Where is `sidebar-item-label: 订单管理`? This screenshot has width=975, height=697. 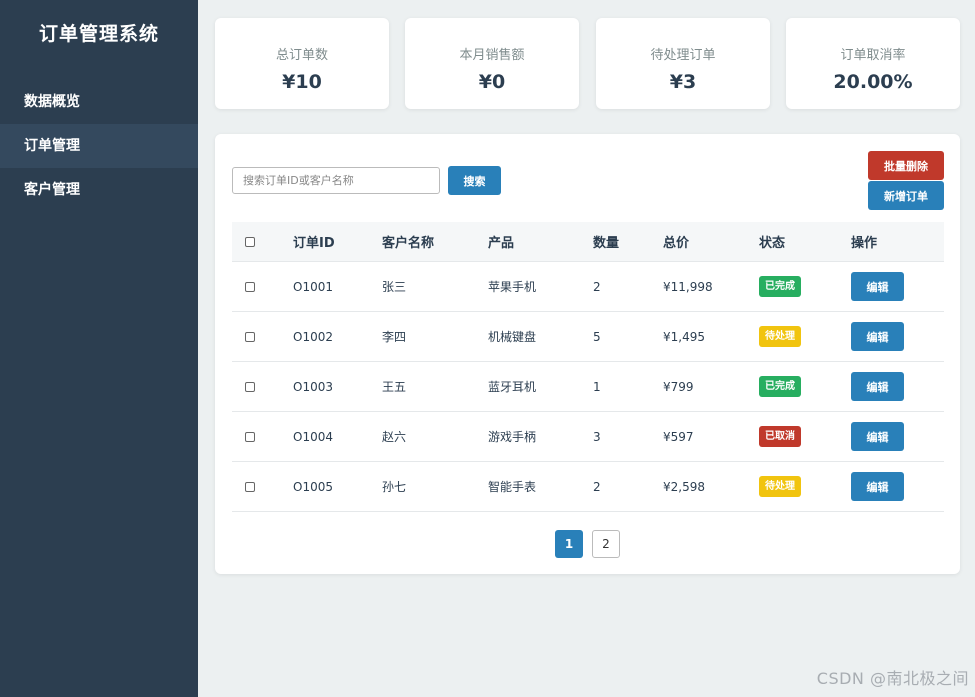
sidebar-item-label: 订单管理 is located at coordinates (52, 146).